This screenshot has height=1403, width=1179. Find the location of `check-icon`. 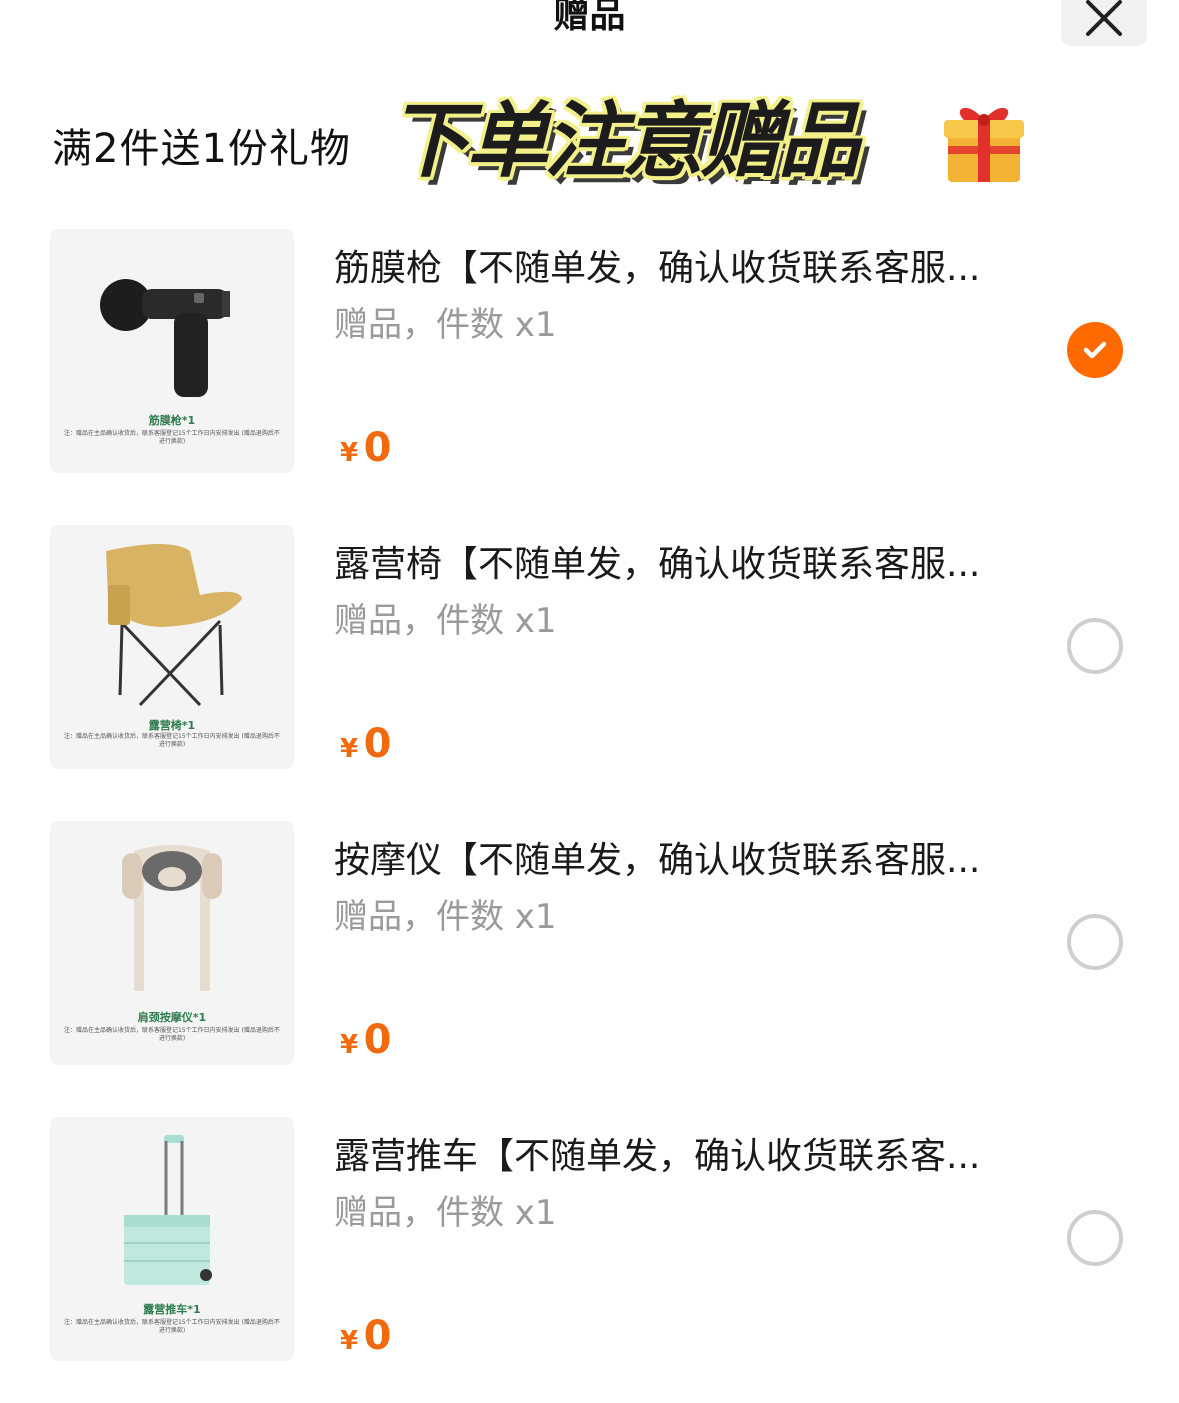

check-icon is located at coordinates (1095, 350).